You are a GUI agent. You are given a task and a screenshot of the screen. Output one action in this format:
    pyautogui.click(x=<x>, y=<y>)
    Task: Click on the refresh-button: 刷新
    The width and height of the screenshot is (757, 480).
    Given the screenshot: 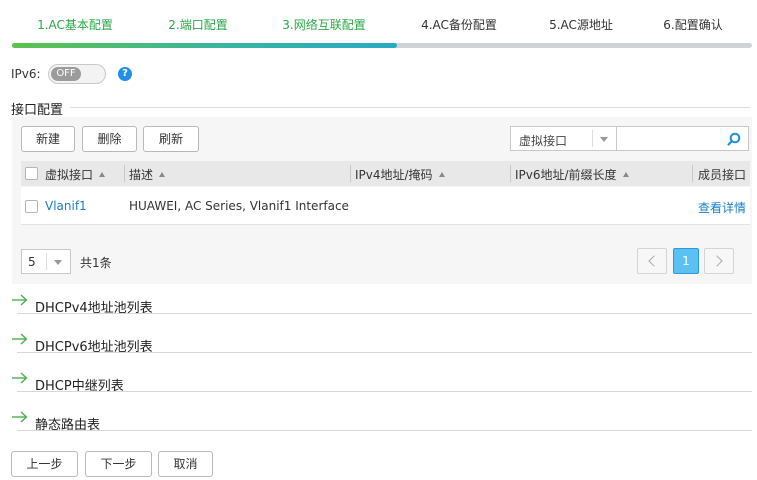 What is the action you would take?
    pyautogui.click(x=171, y=139)
    